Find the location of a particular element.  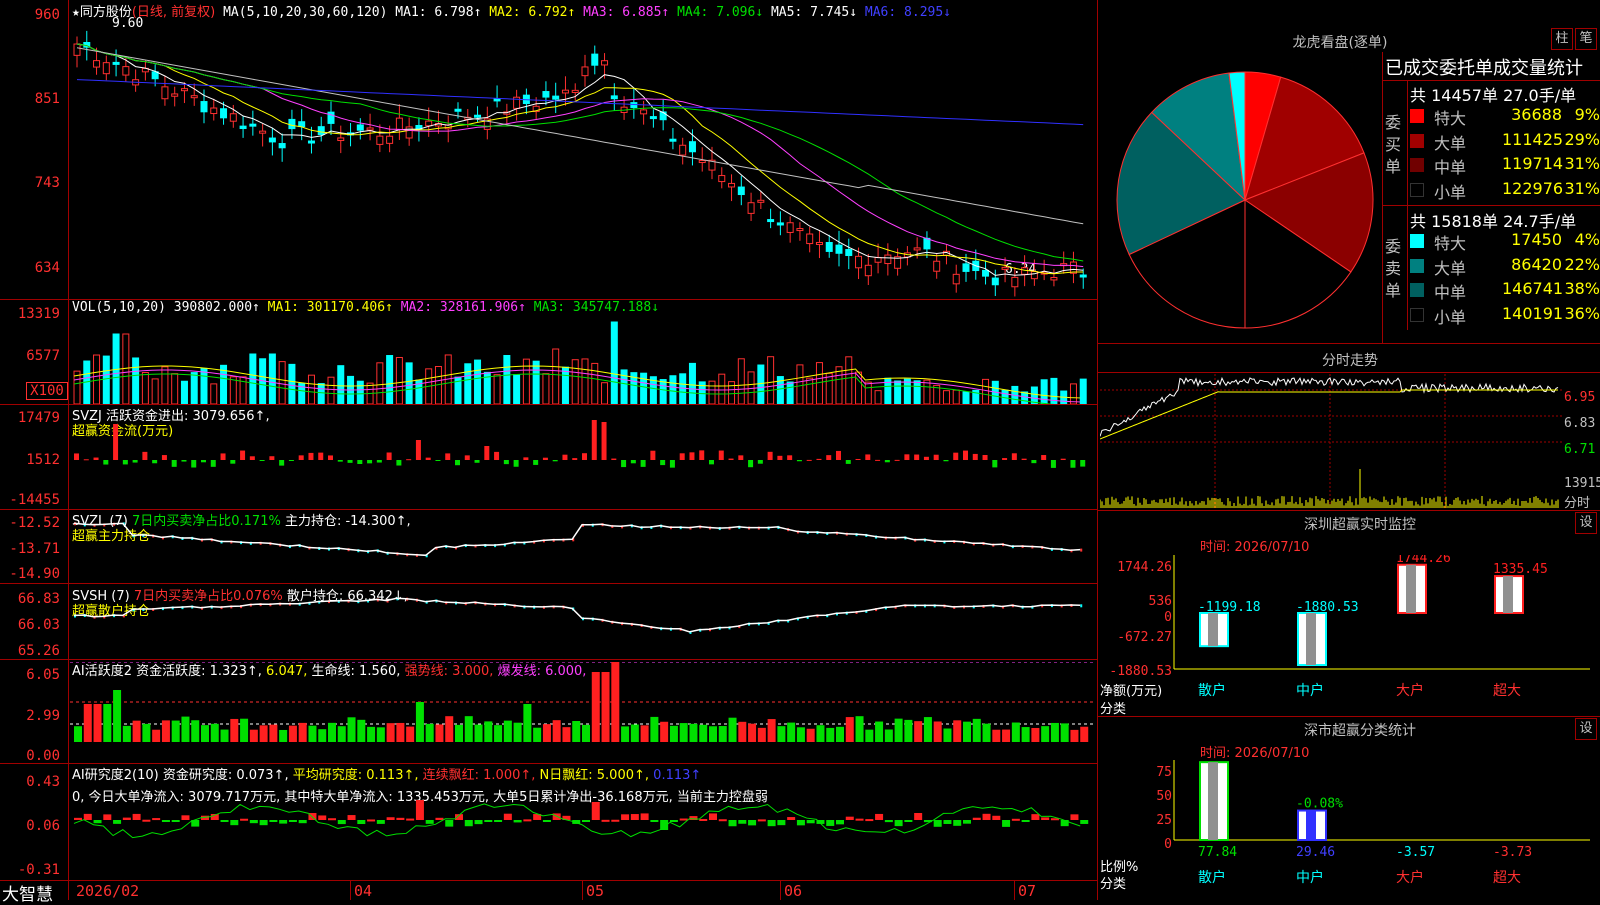

order-row: 小单 140191 36% is located at coordinates (1505, 315).